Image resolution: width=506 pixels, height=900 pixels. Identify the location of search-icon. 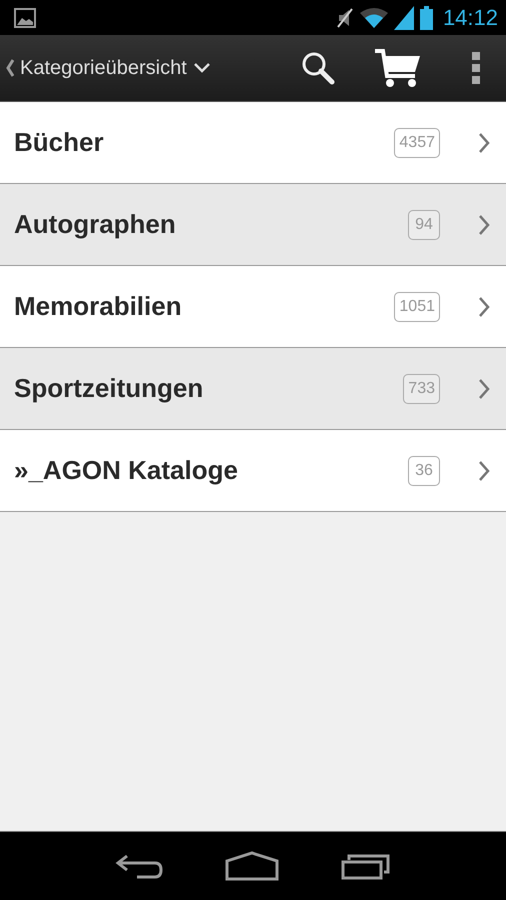
(318, 68).